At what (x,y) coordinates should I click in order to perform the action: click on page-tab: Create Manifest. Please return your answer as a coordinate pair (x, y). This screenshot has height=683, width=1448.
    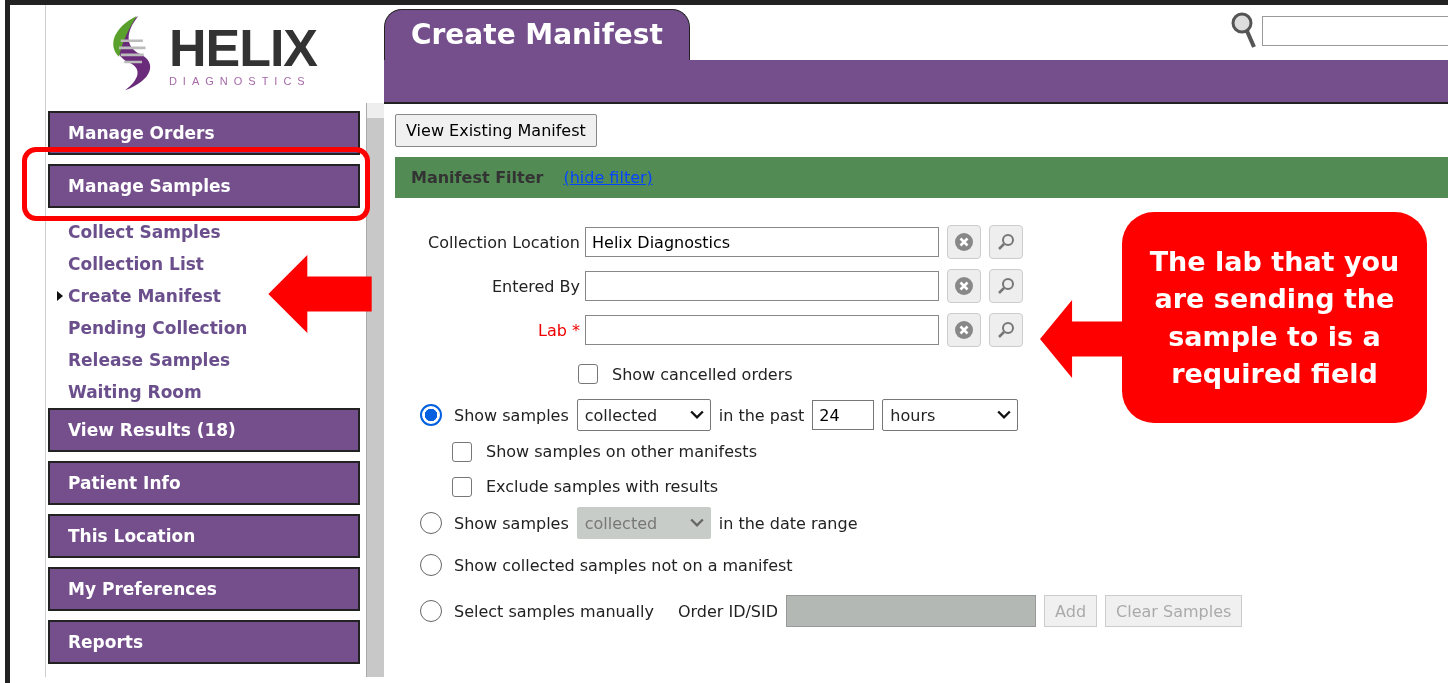
    Looking at the image, I should click on (537, 34).